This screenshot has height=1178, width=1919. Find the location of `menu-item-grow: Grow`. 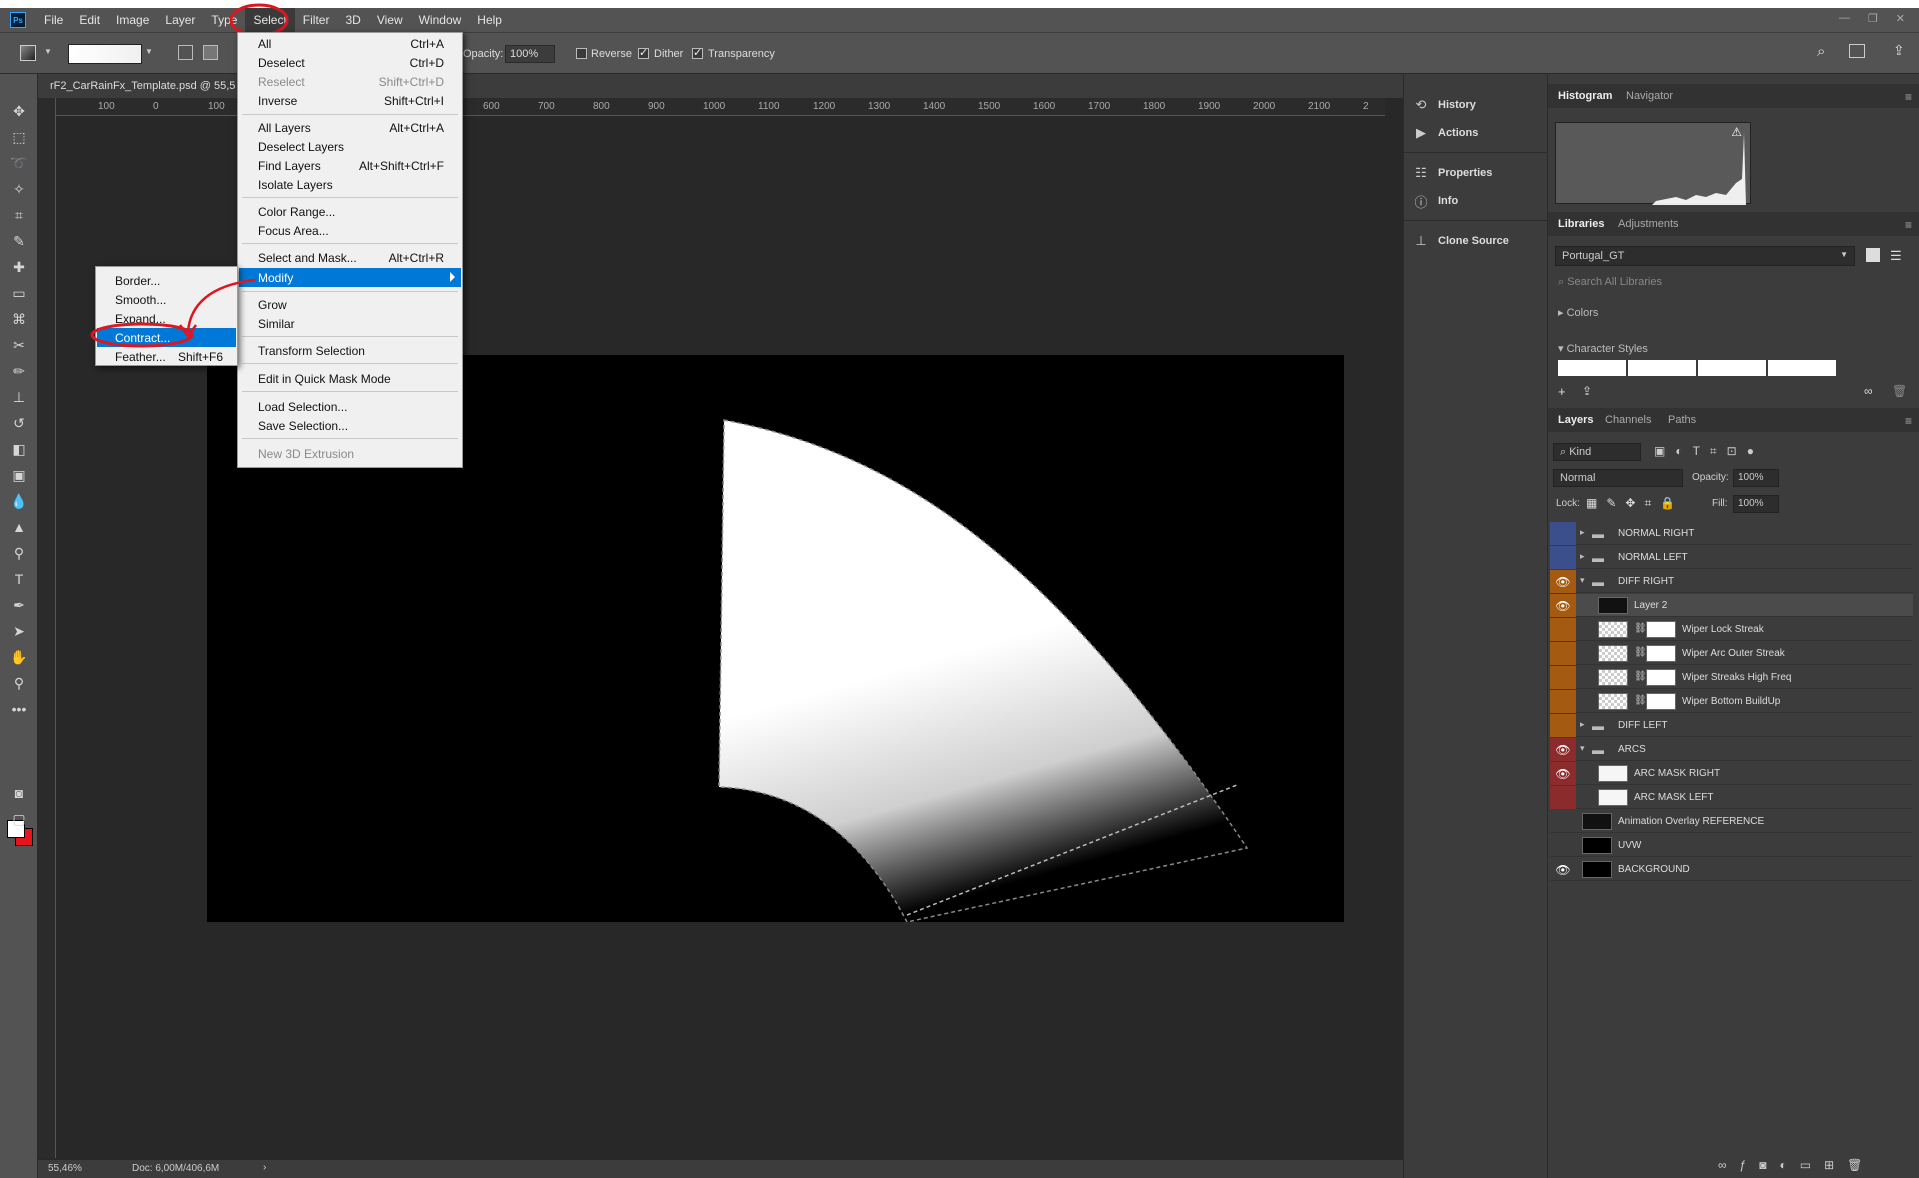

menu-item-grow: Grow is located at coordinates (350, 304).